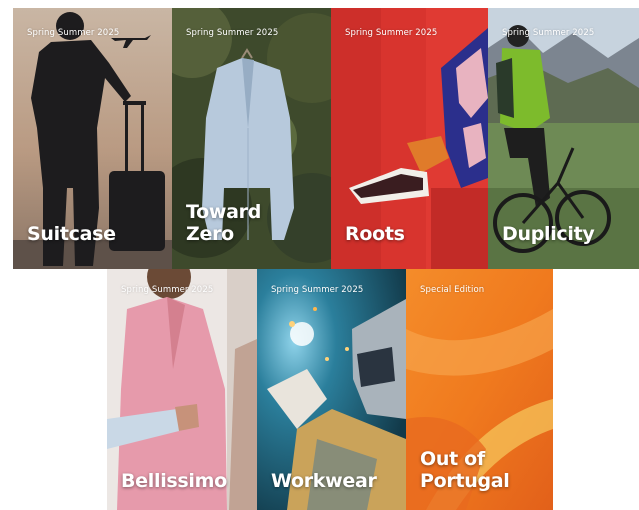 Image resolution: width=639 pixels, height=510 pixels. Describe the element at coordinates (375, 234) in the screenshot. I see `cover-title: Roots` at that location.